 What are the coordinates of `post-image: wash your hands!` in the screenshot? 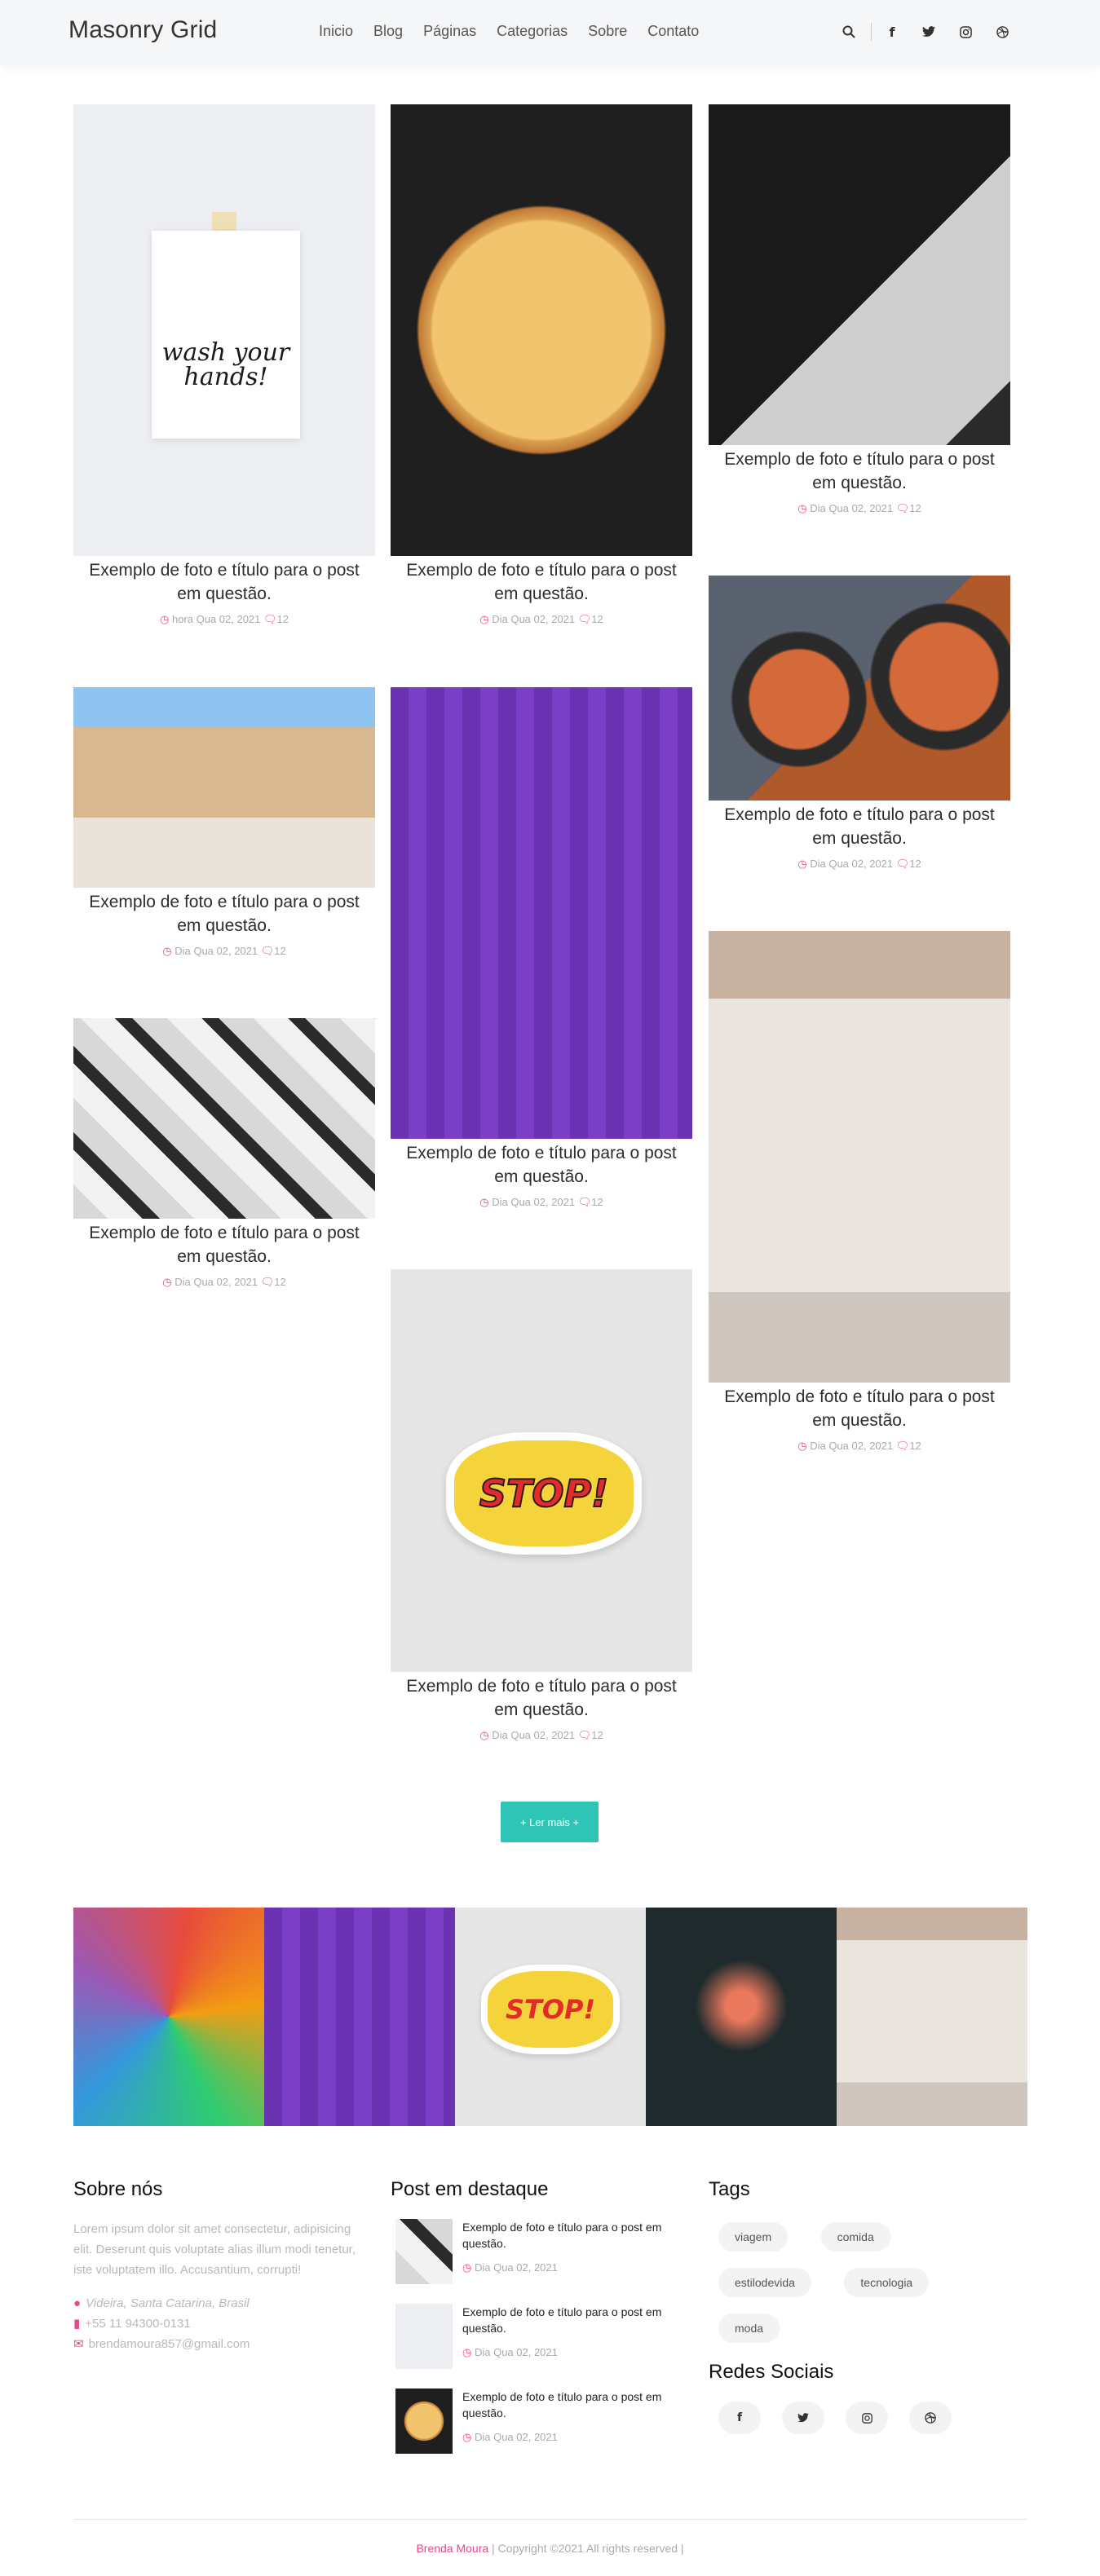 It's located at (224, 330).